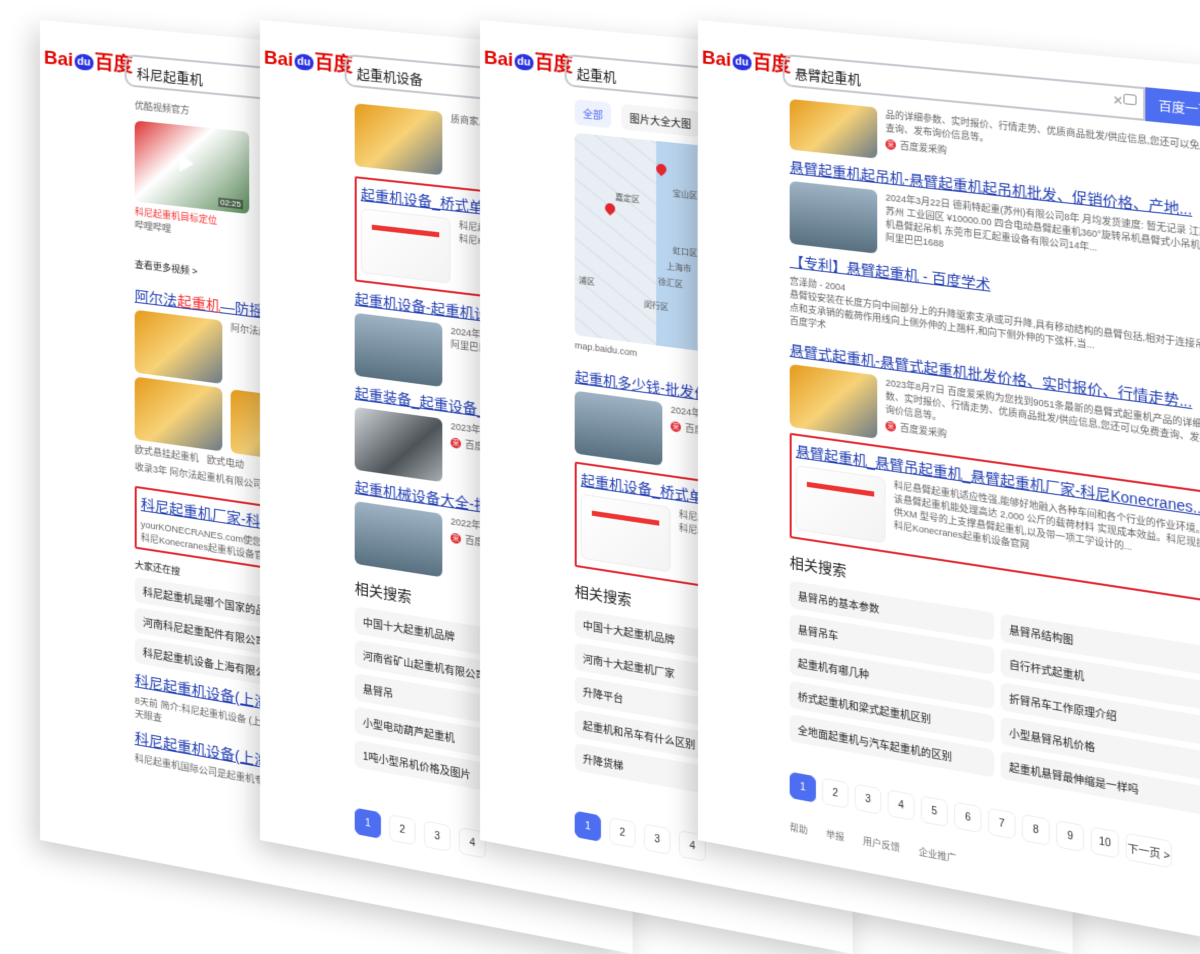  I want to click on map-label: 闵行区, so click(656, 306).